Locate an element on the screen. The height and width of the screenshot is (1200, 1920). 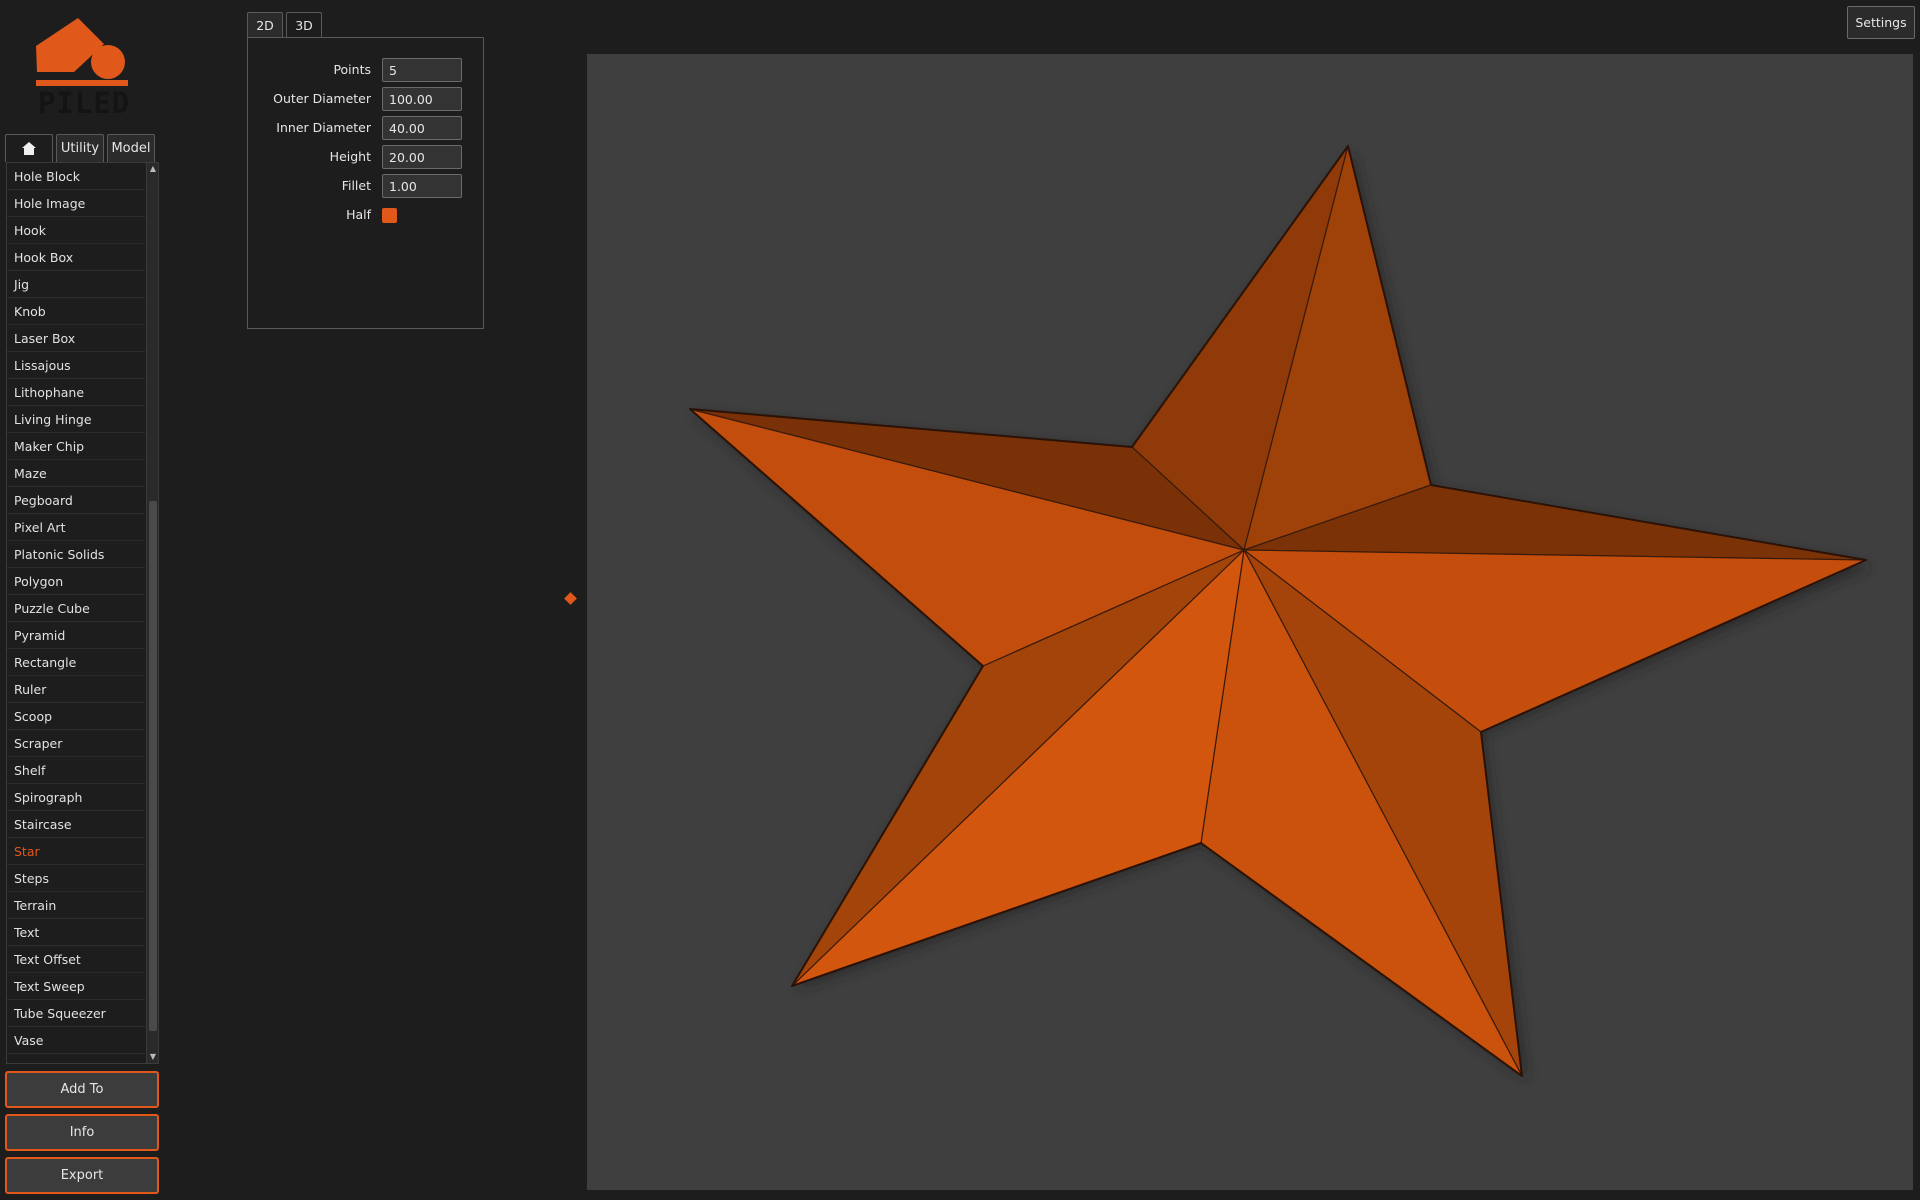
inner-diameter-label: Inner Diameter is located at coordinates (323, 127).